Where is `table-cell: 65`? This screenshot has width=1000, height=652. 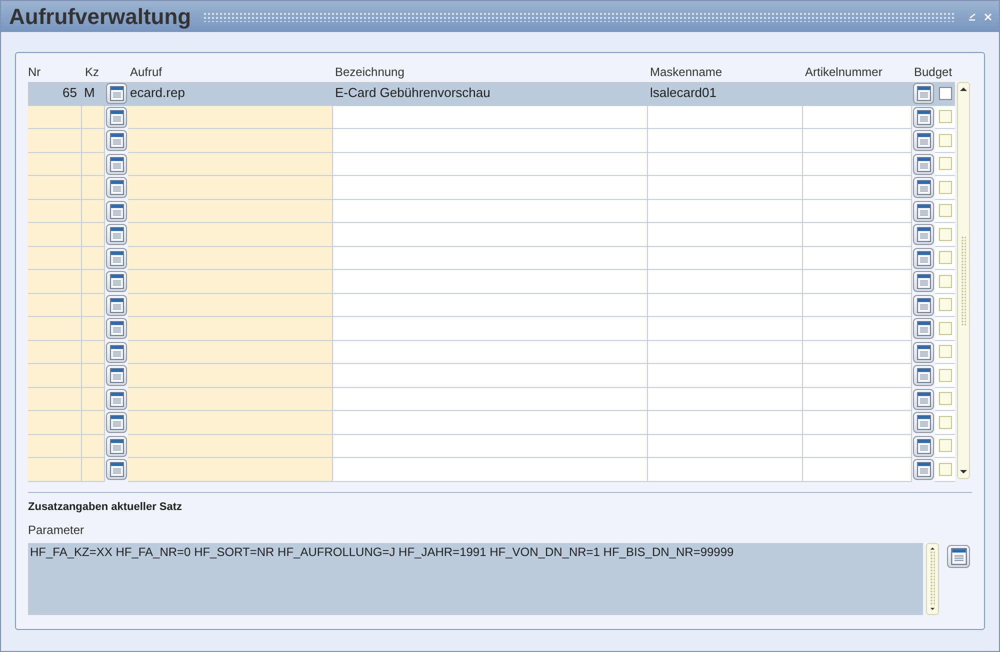 table-cell: 65 is located at coordinates (55, 94).